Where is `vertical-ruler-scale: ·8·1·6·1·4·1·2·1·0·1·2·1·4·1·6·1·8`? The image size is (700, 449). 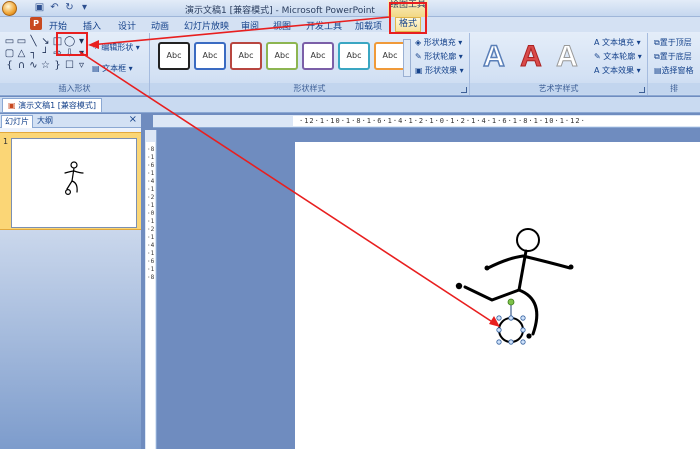 vertical-ruler-scale: ·8·1·6·1·4·1·2·1·0·1·2·1·4·1·6·1·8 is located at coordinates (151, 213).